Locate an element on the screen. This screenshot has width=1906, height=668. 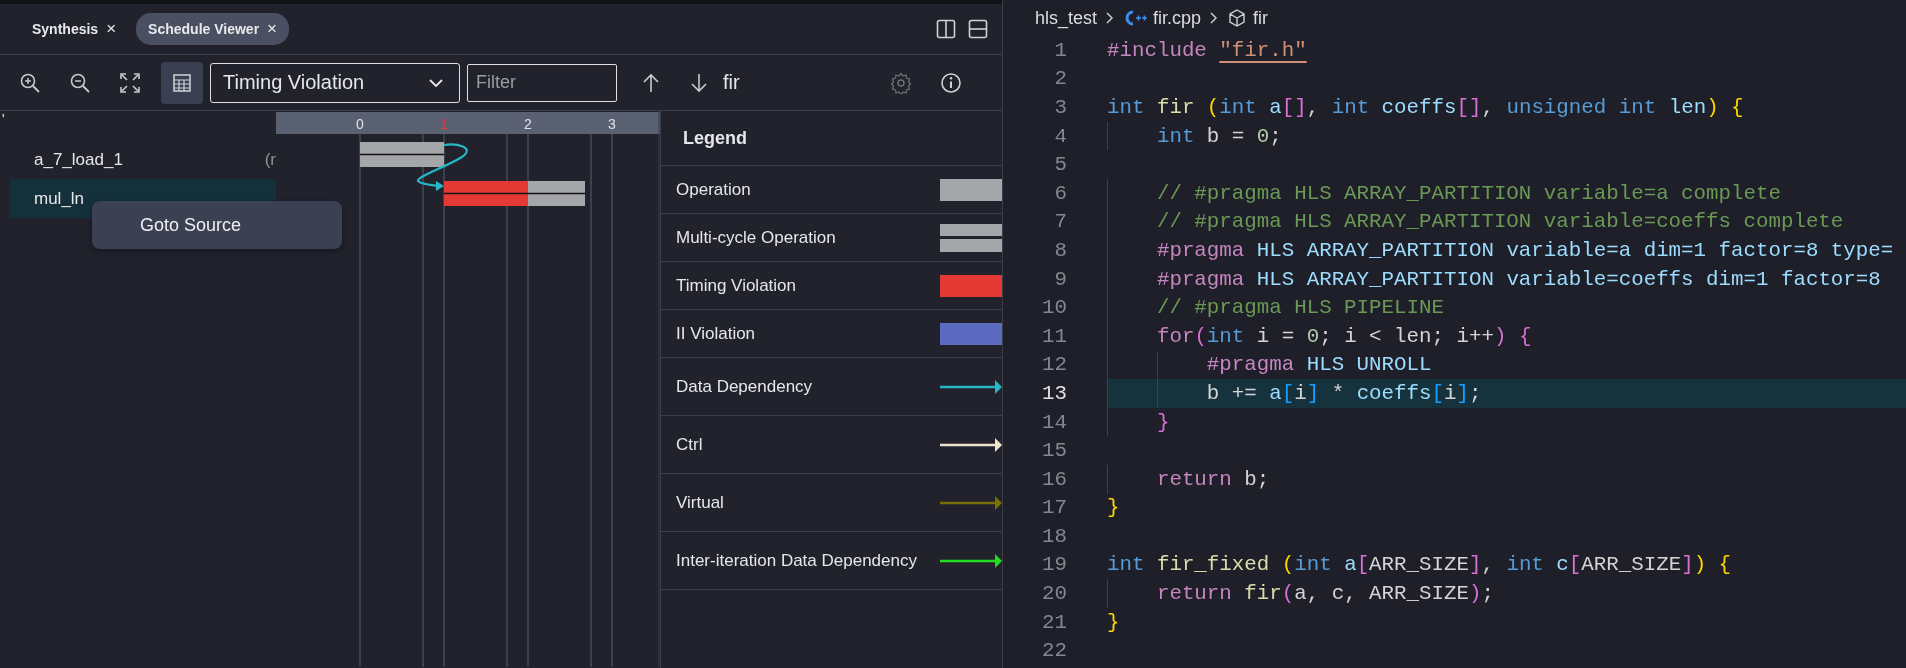
code-line: int fir_fixed (int a[ARR_SIZE], int c[ARR_SIZE]) { is located at coordinates (1419, 565).